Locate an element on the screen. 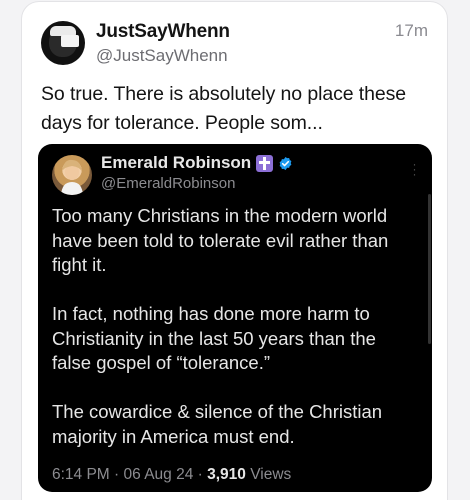 The image size is (470, 500). profile-photo-icon is located at coordinates (72, 177).